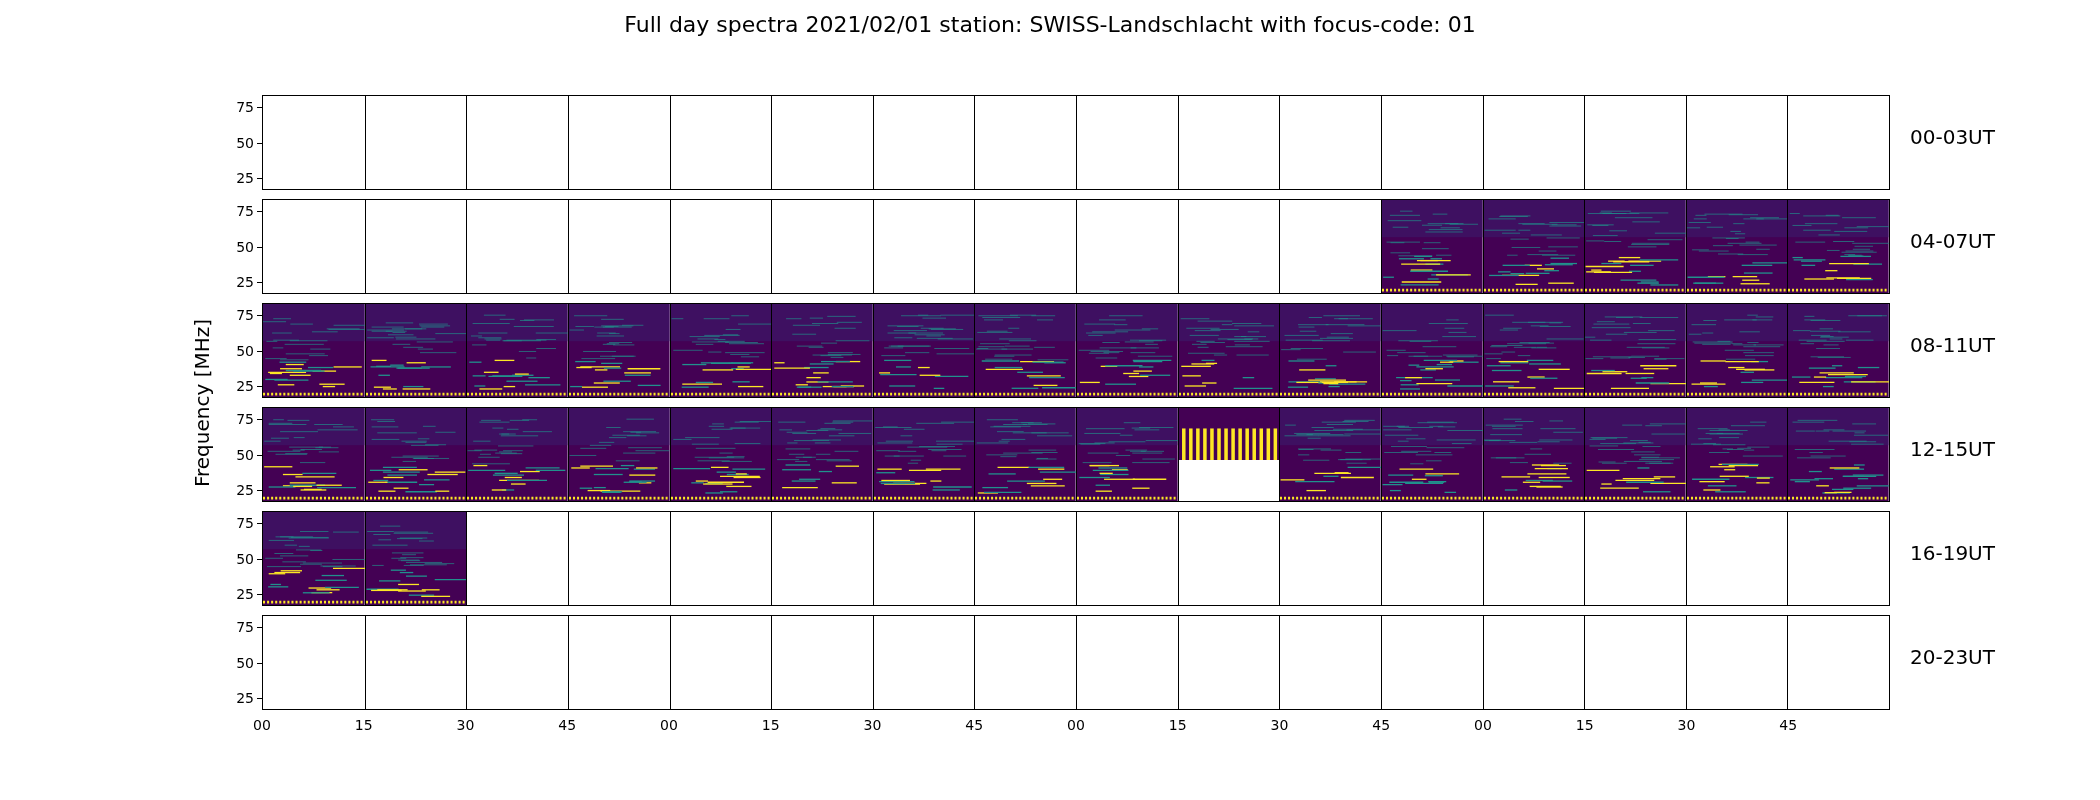  Describe the element at coordinates (1952, 448) in the screenshot. I see `row-time-label: 12-15UT` at that location.